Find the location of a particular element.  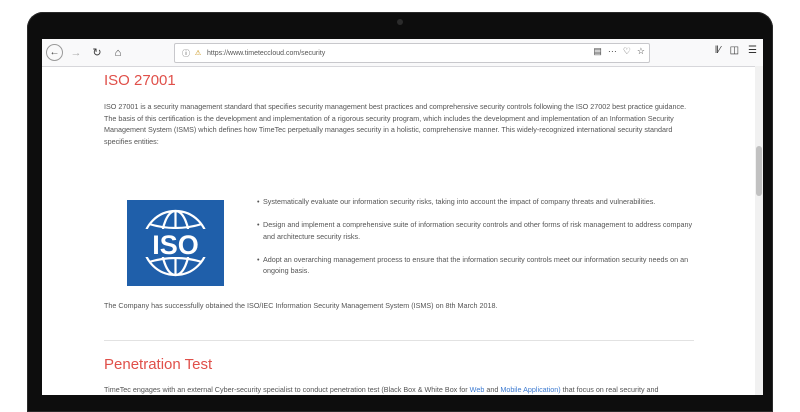

webcam is located at coordinates (400, 22).